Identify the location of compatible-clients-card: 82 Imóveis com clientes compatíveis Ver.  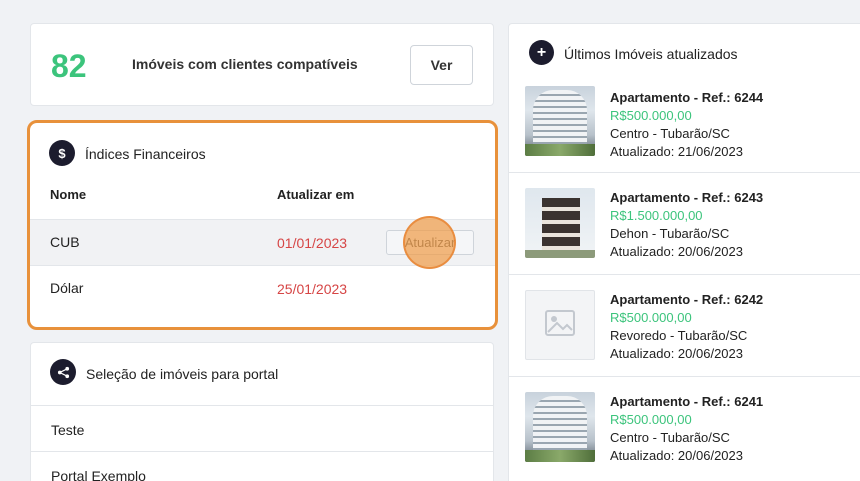
(262, 64).